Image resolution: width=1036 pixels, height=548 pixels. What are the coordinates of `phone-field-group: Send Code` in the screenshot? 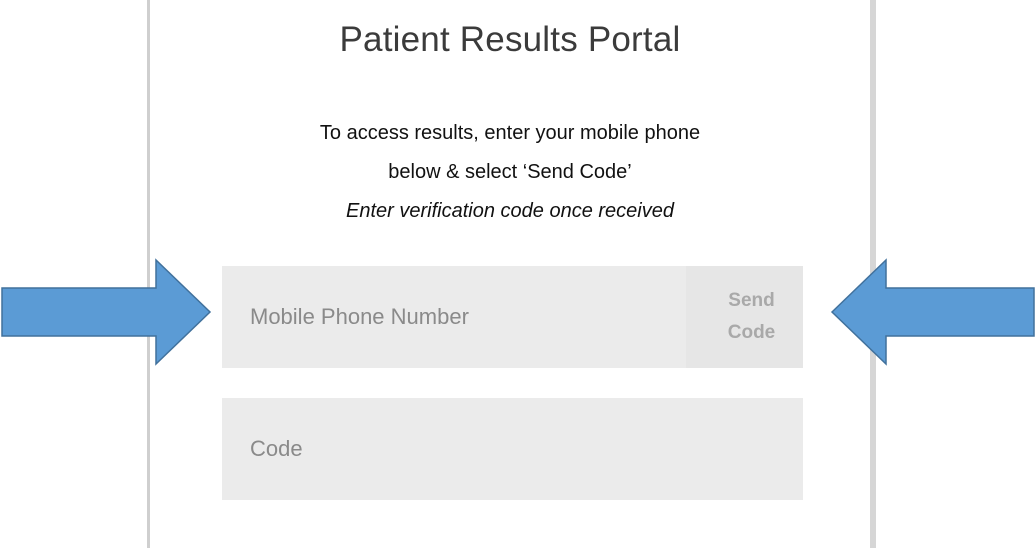 It's located at (512, 317).